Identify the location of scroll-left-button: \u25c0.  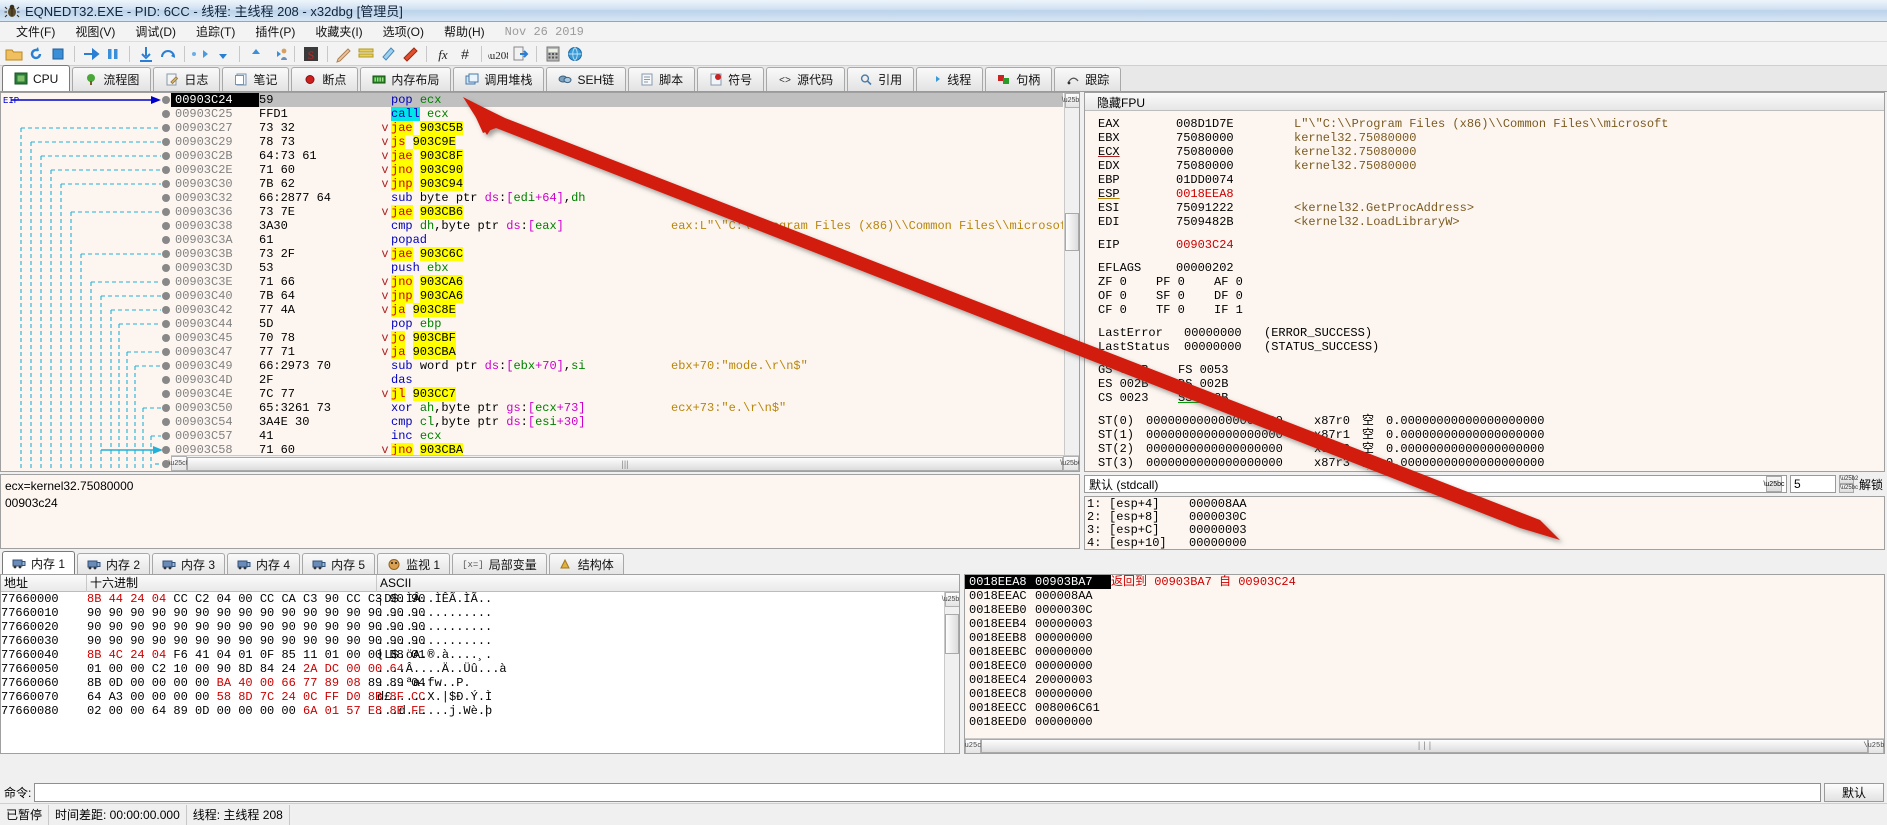
(179, 463).